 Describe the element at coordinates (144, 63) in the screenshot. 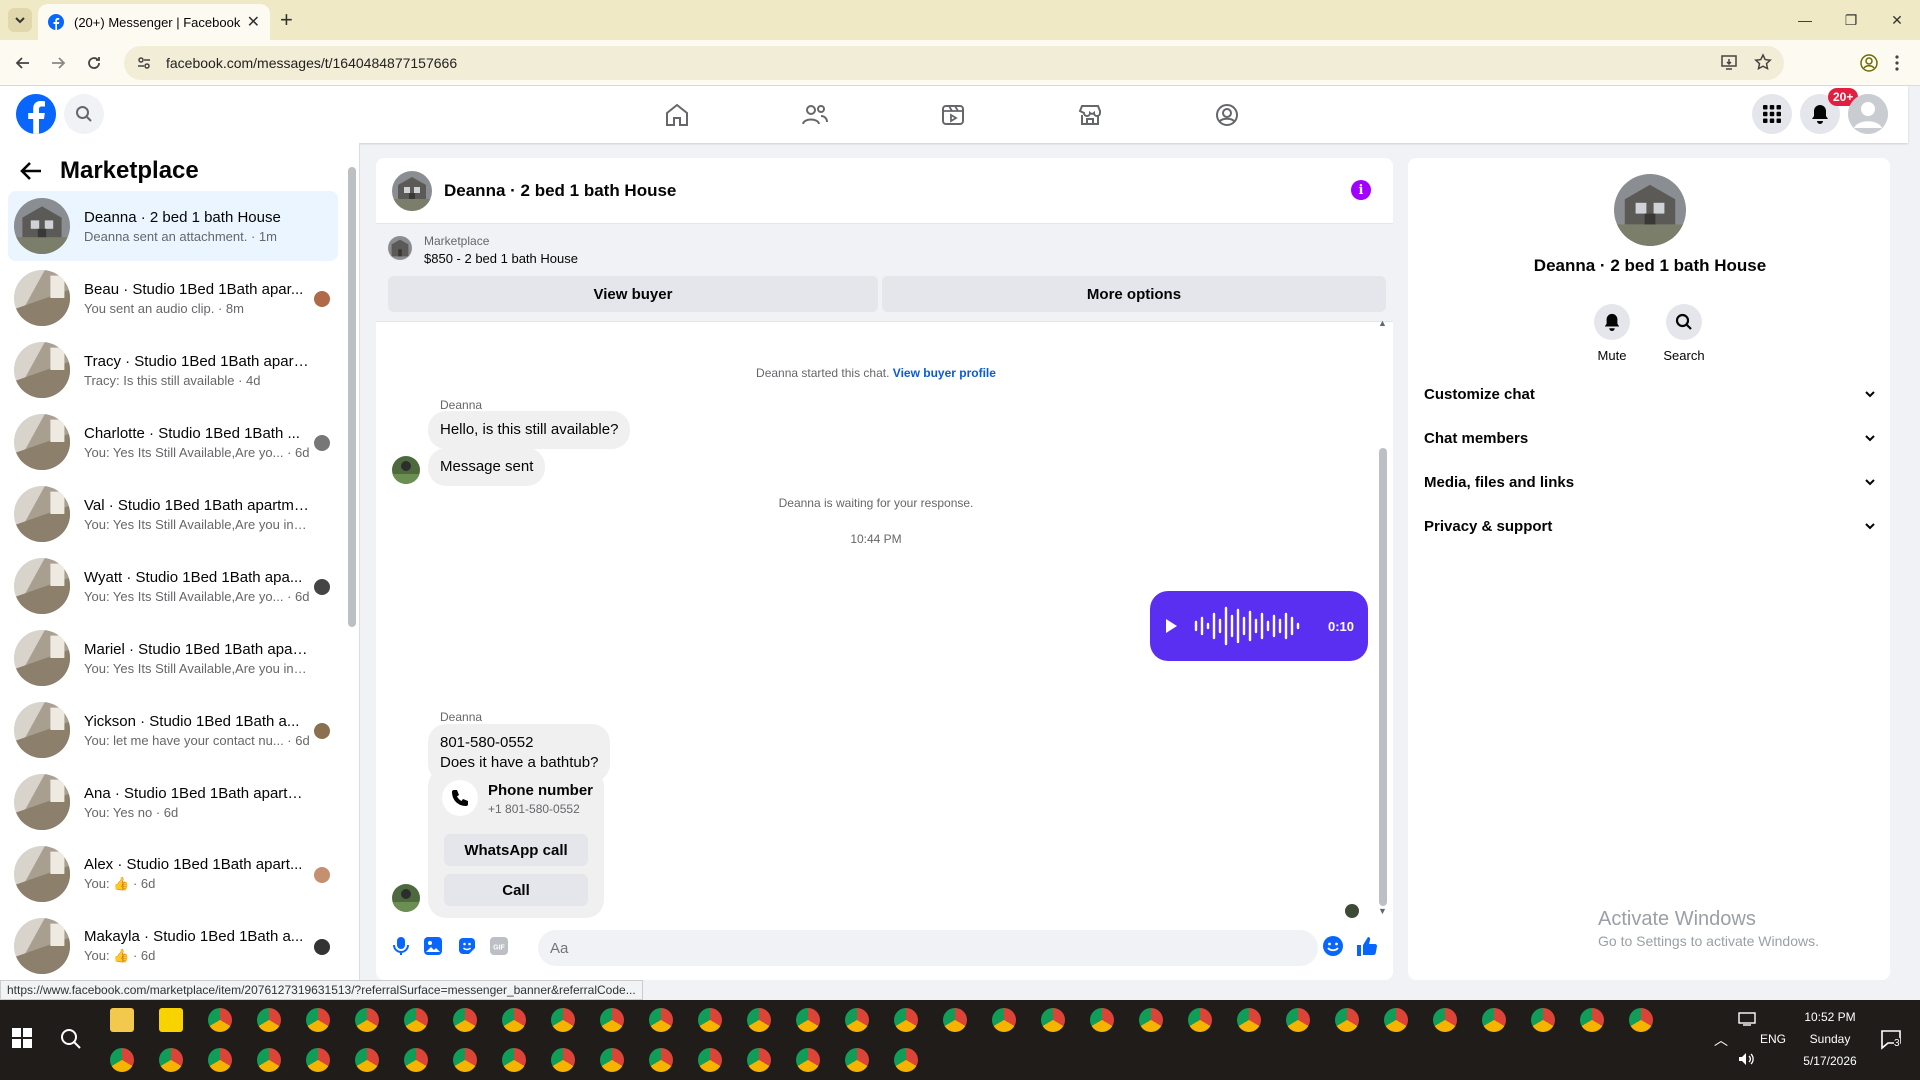

I see `site-info-icon` at that location.